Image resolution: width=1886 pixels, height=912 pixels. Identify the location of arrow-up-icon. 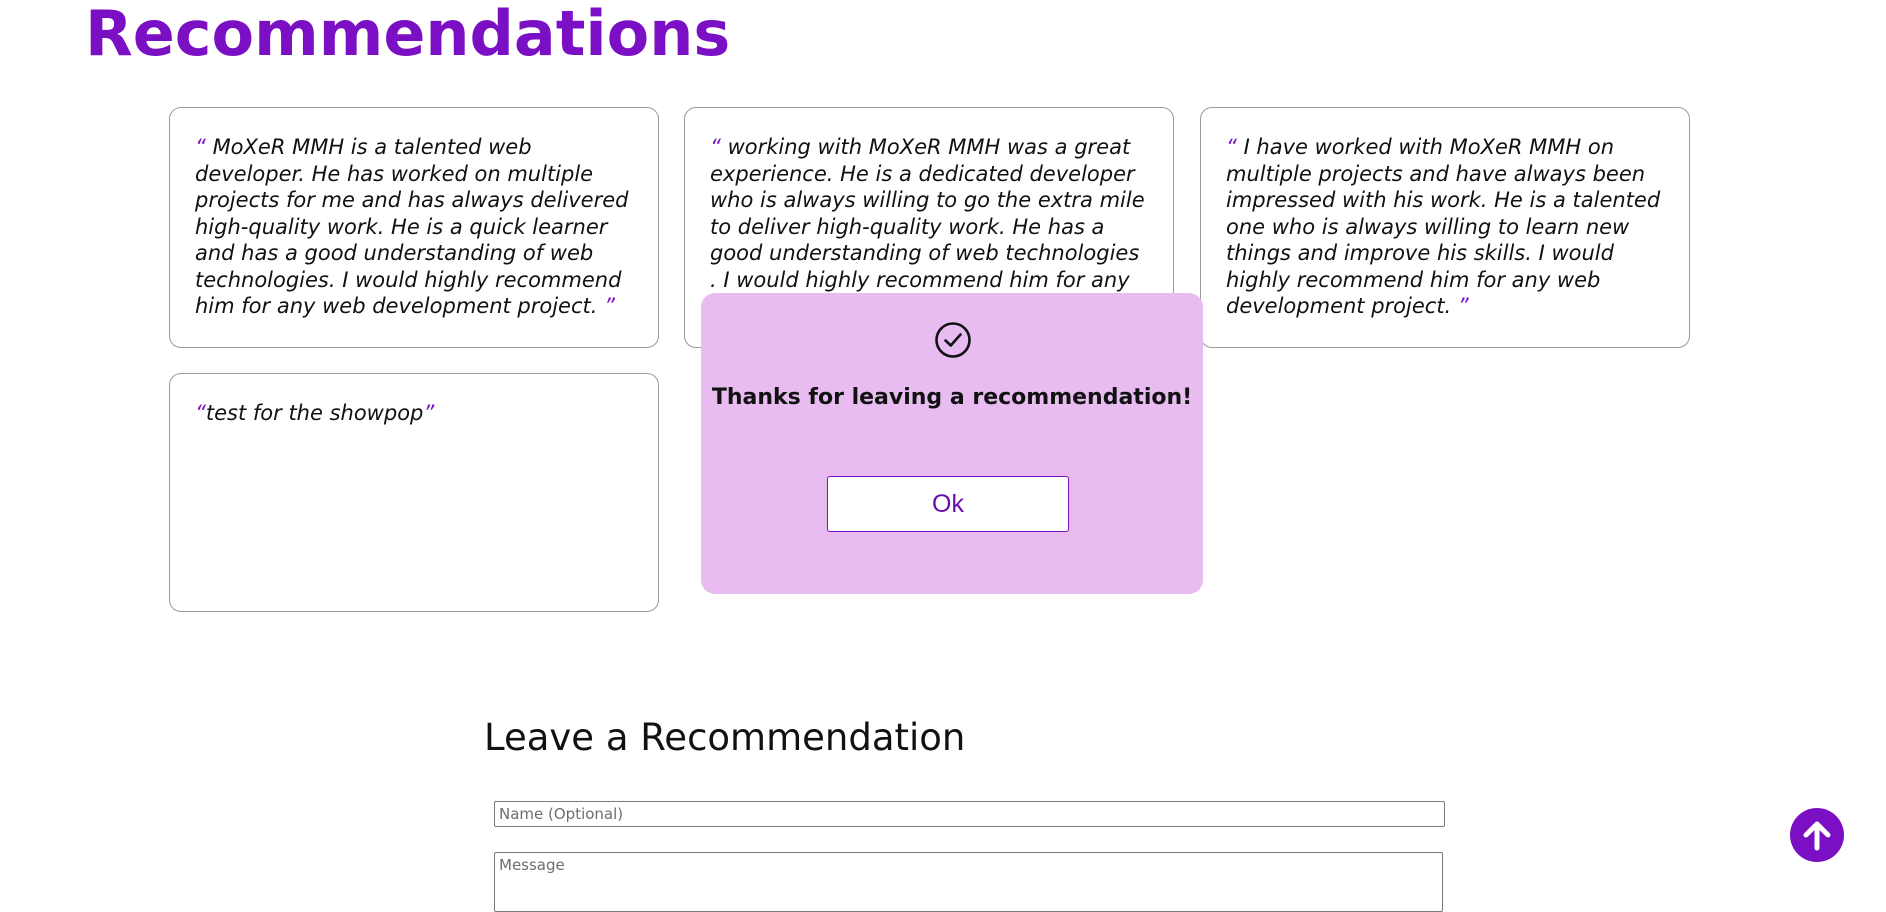
(1817, 836).